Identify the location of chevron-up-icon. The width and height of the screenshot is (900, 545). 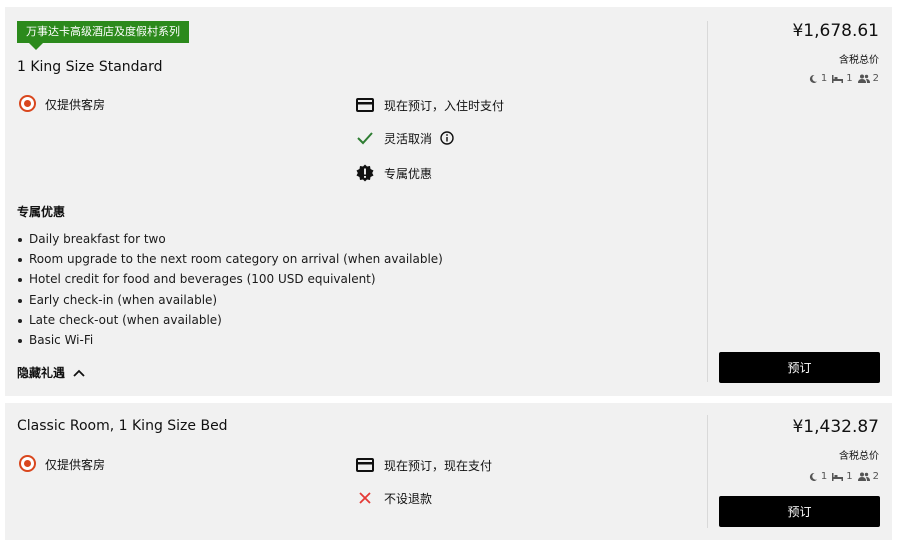
(79, 373).